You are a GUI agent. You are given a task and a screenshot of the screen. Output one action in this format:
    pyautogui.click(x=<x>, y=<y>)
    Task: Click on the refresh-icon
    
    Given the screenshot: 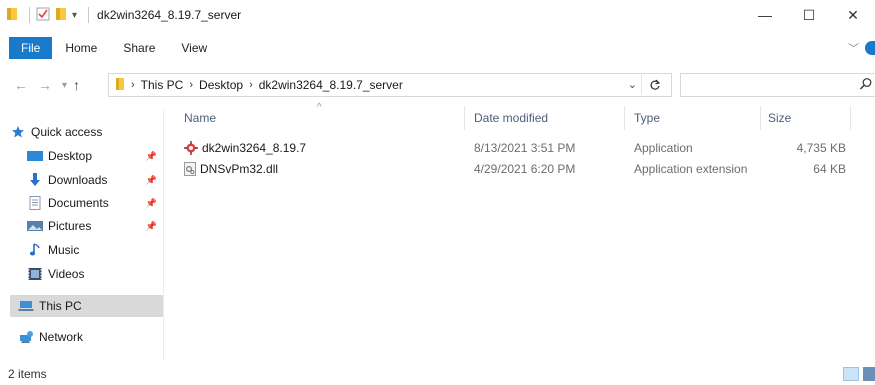 What is the action you would take?
    pyautogui.click(x=655, y=84)
    